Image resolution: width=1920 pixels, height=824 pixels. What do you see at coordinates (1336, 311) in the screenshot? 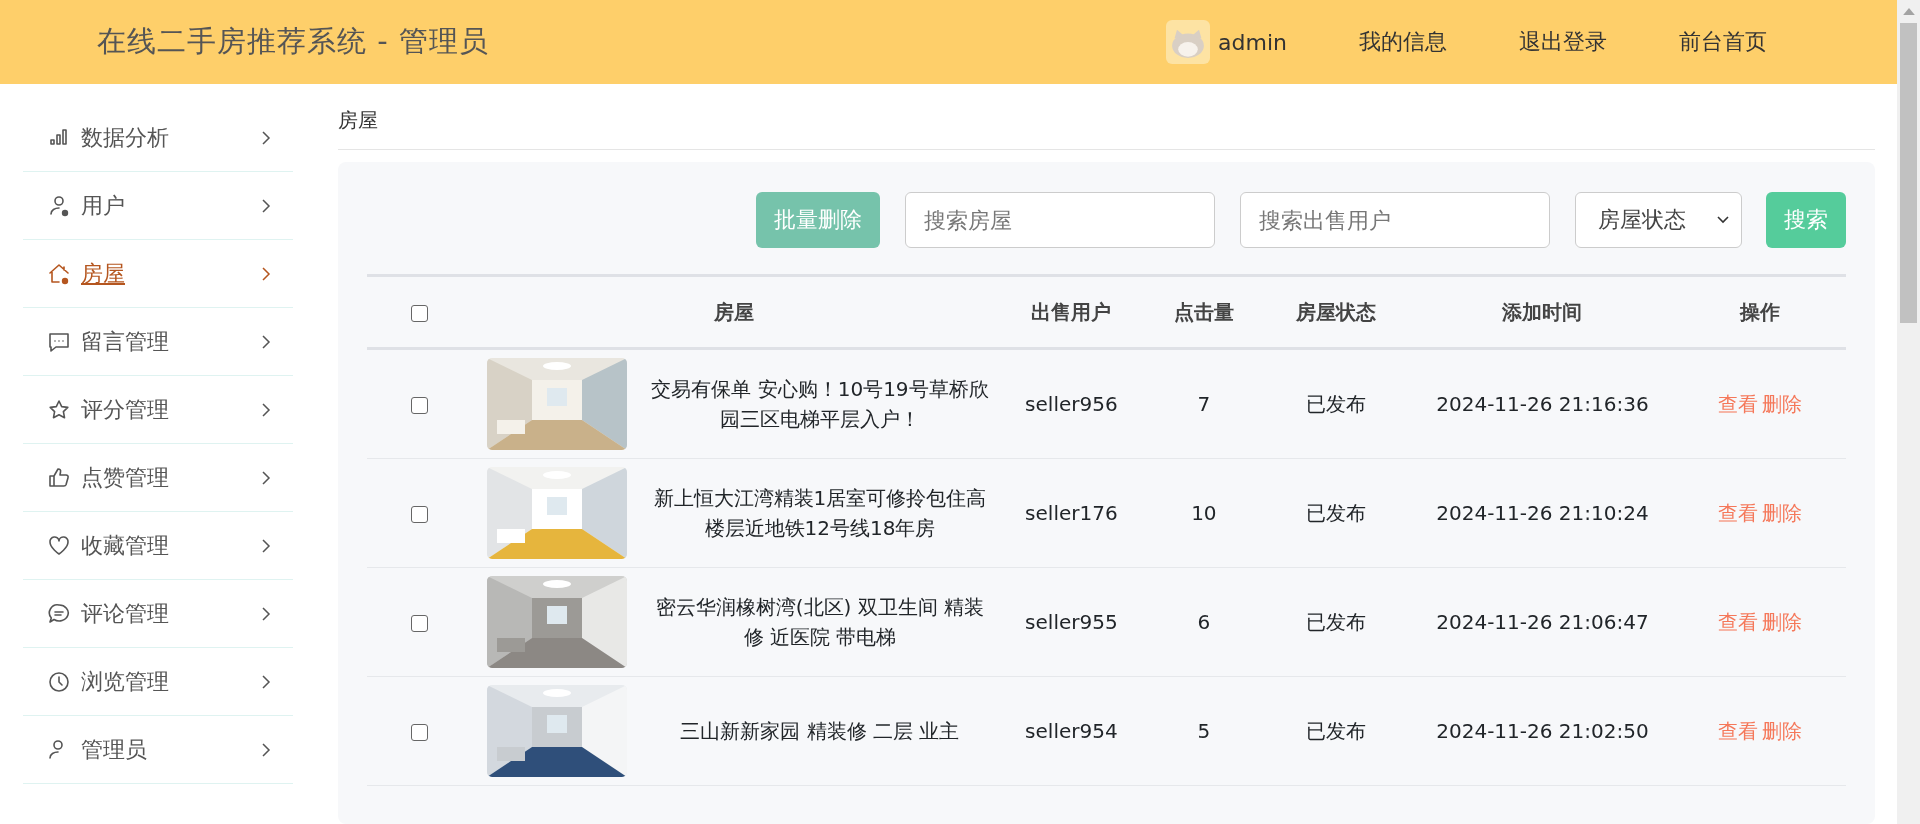
I see `column-header: 房屋状态` at bounding box center [1336, 311].